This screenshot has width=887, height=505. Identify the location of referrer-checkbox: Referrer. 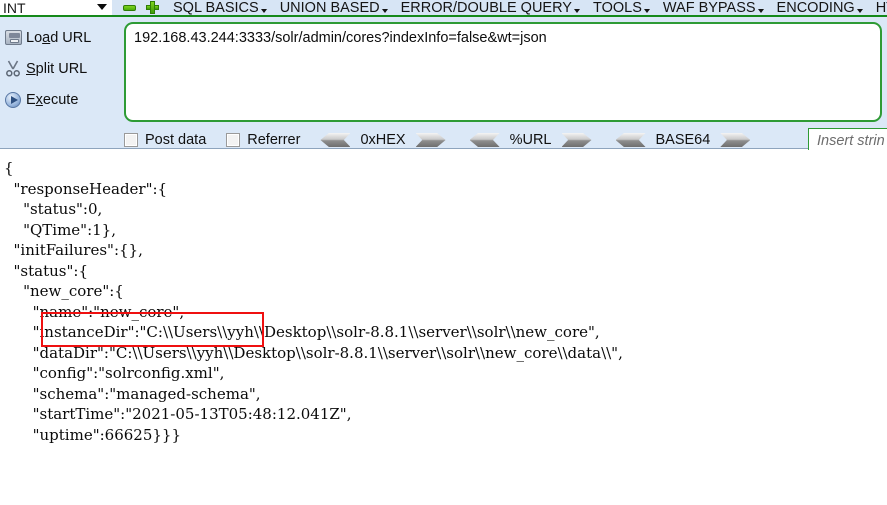
(263, 140).